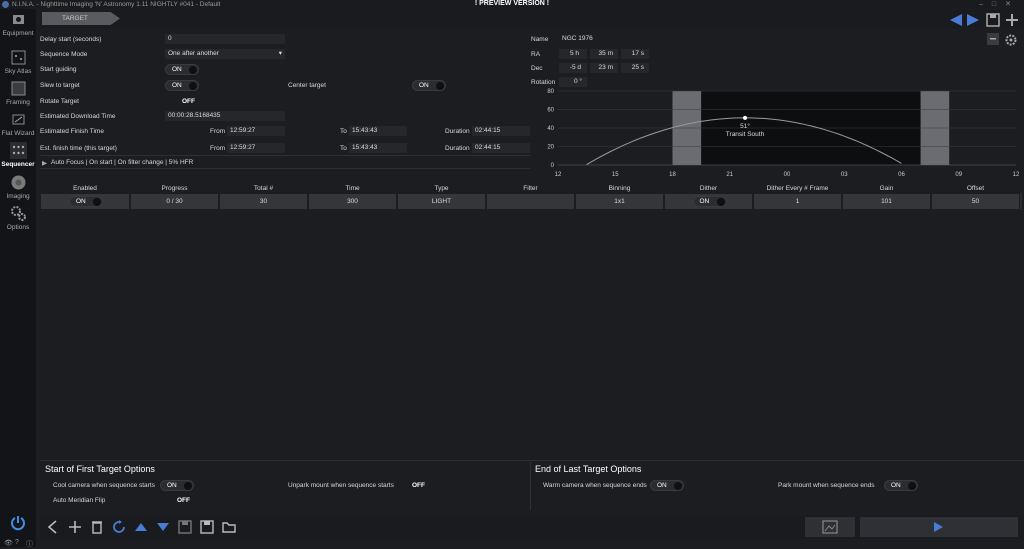  What do you see at coordinates (588, 469) in the screenshot?
I see `end-options-title: End of Last Target Options` at bounding box center [588, 469].